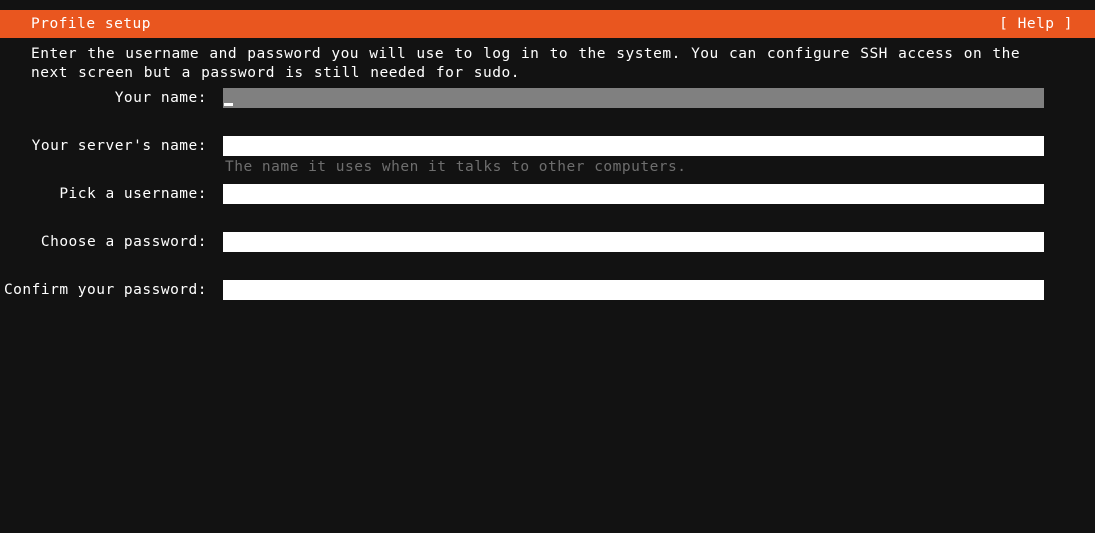 The height and width of the screenshot is (533, 1095). What do you see at coordinates (633, 290) in the screenshot?
I see `input-confirm-password` at bounding box center [633, 290].